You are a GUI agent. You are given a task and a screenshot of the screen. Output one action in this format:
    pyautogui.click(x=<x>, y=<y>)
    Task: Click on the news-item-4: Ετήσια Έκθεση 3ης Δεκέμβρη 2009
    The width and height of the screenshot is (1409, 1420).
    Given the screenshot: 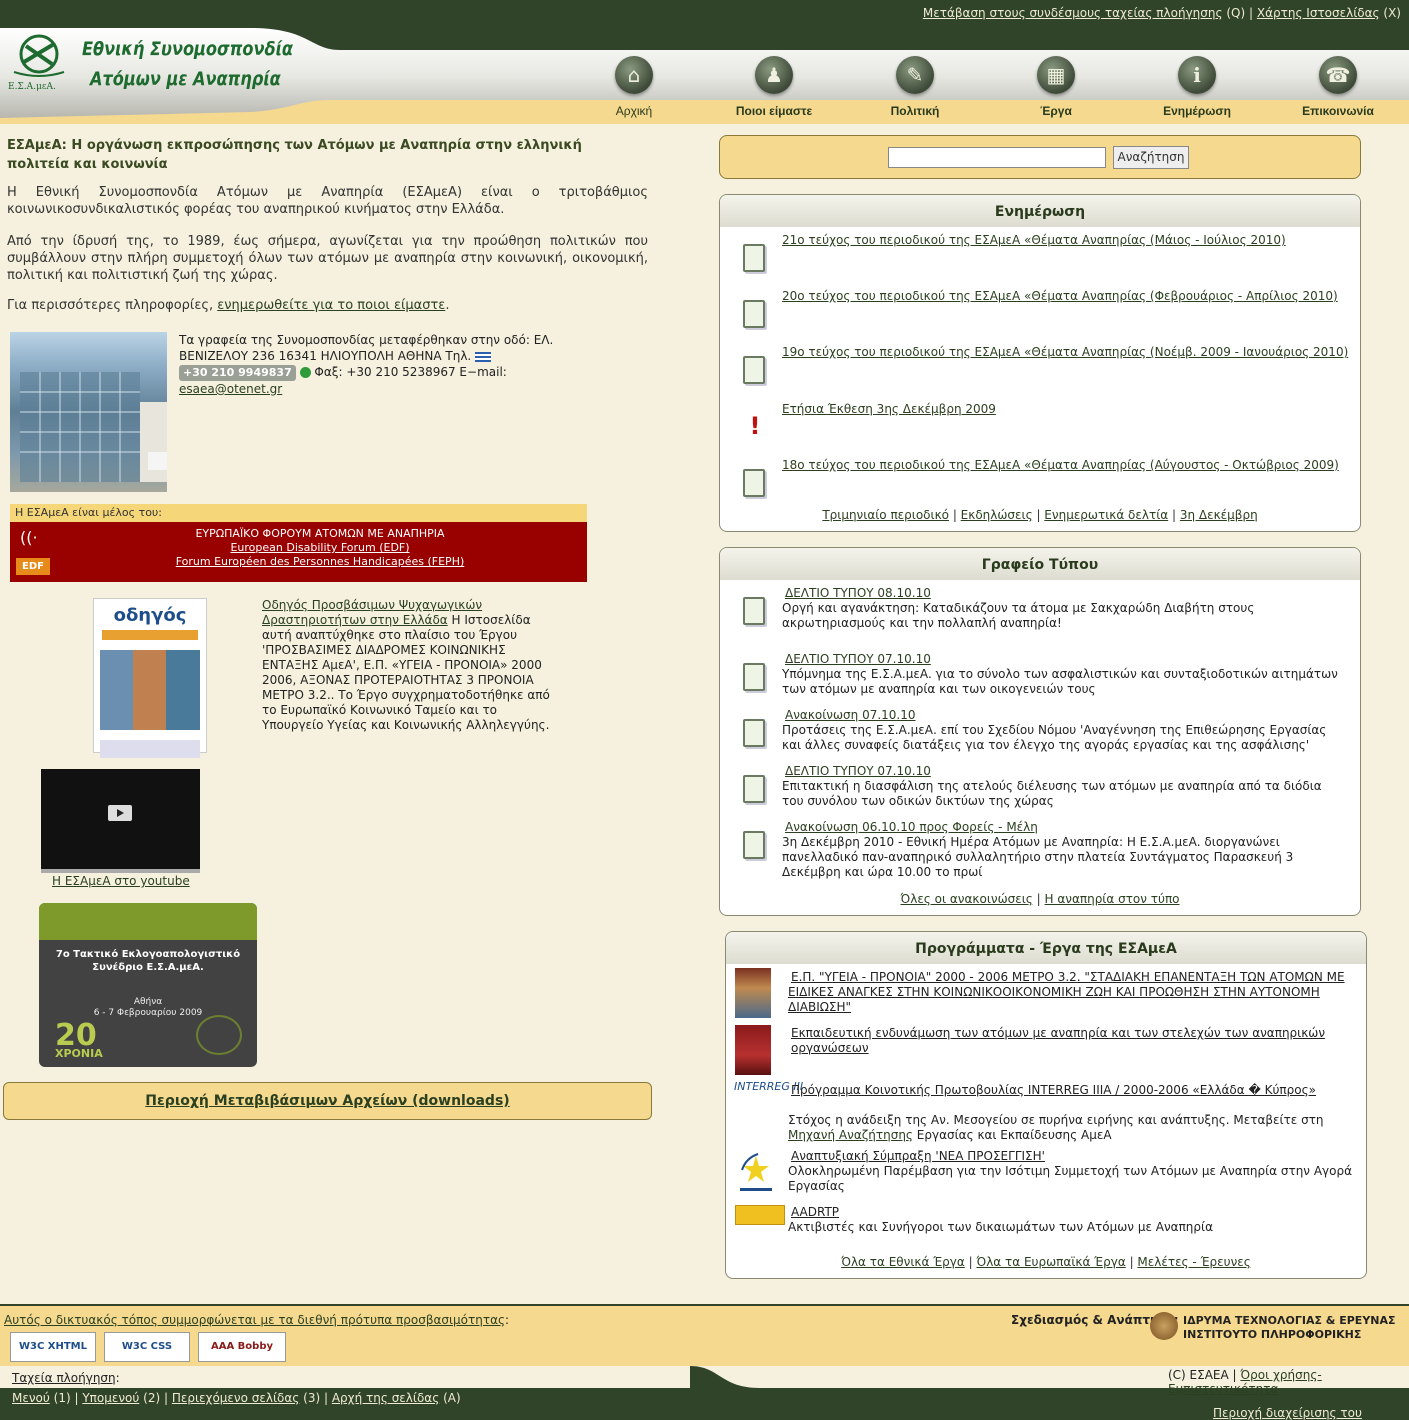 What is the action you would take?
    pyautogui.click(x=889, y=409)
    